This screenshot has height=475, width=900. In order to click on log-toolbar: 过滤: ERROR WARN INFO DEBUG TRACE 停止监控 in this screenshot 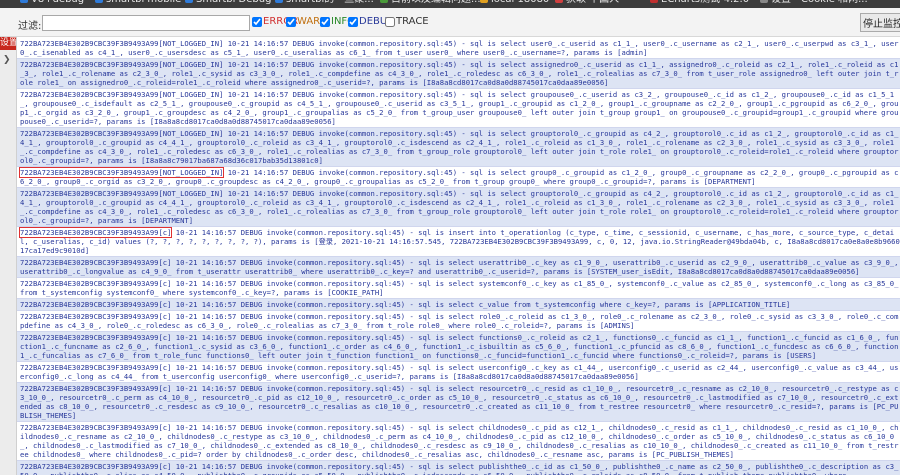, I will do `click(450, 22)`.